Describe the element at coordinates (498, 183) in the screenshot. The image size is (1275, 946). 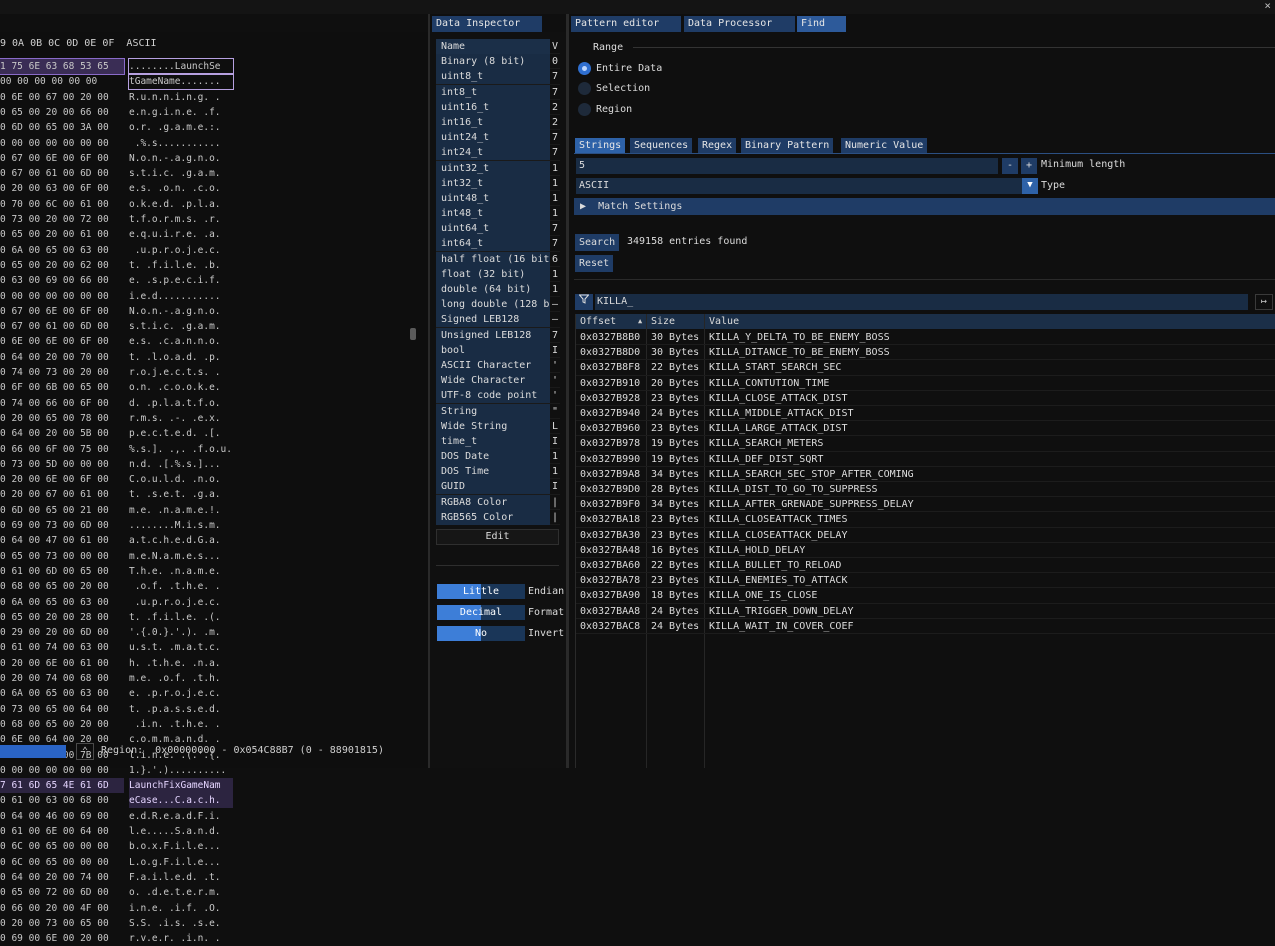
I see `inspector-row: int32_t 1` at that location.